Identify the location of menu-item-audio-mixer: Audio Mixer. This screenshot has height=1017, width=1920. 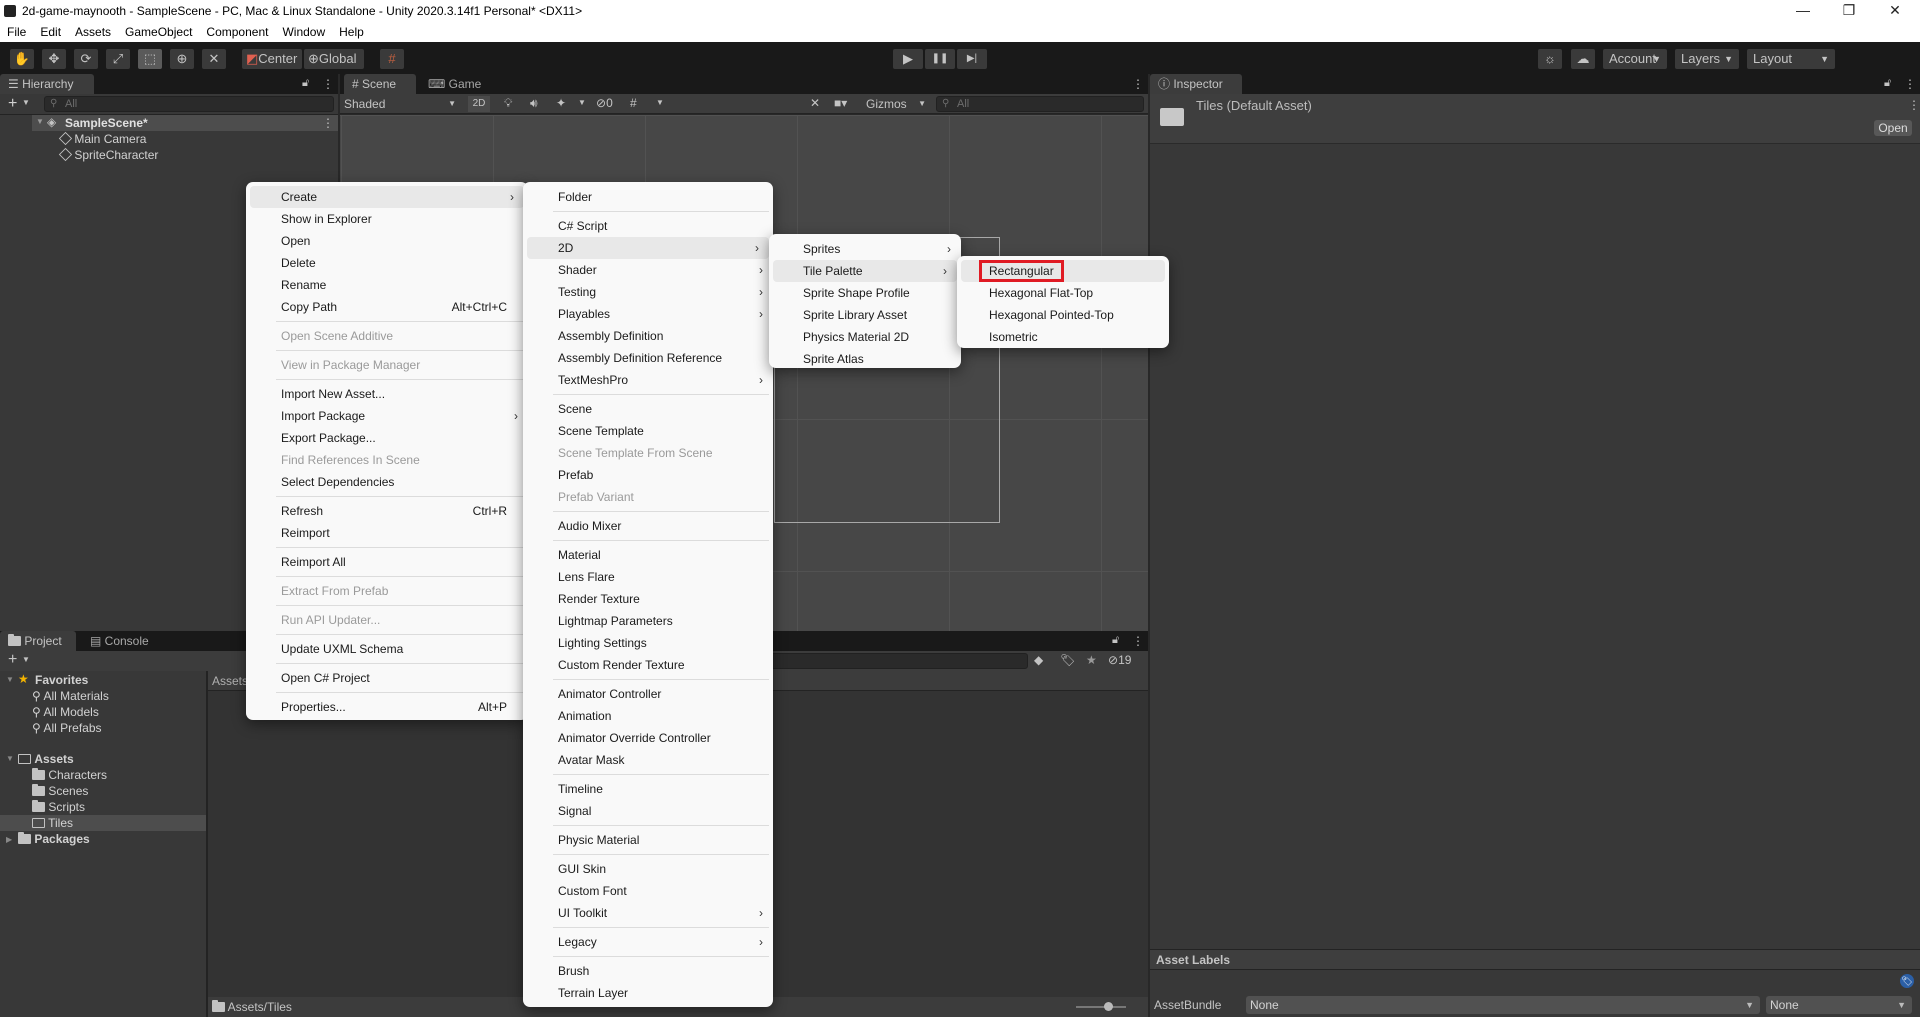
(648, 526).